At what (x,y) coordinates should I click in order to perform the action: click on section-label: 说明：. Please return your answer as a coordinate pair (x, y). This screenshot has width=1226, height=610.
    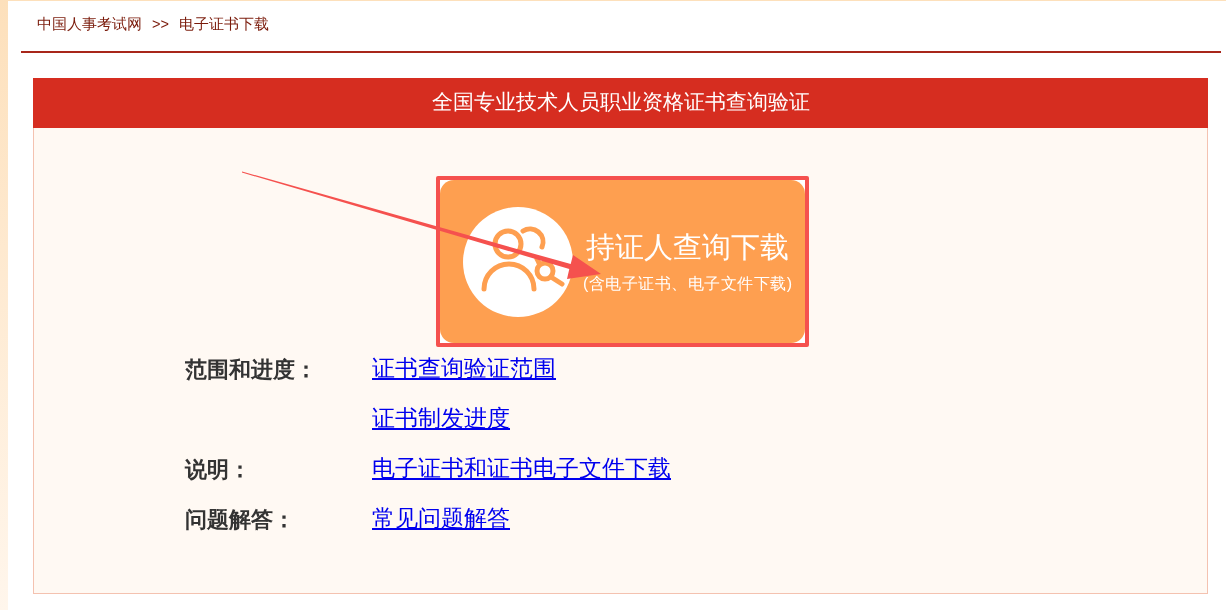
    Looking at the image, I should click on (218, 469).